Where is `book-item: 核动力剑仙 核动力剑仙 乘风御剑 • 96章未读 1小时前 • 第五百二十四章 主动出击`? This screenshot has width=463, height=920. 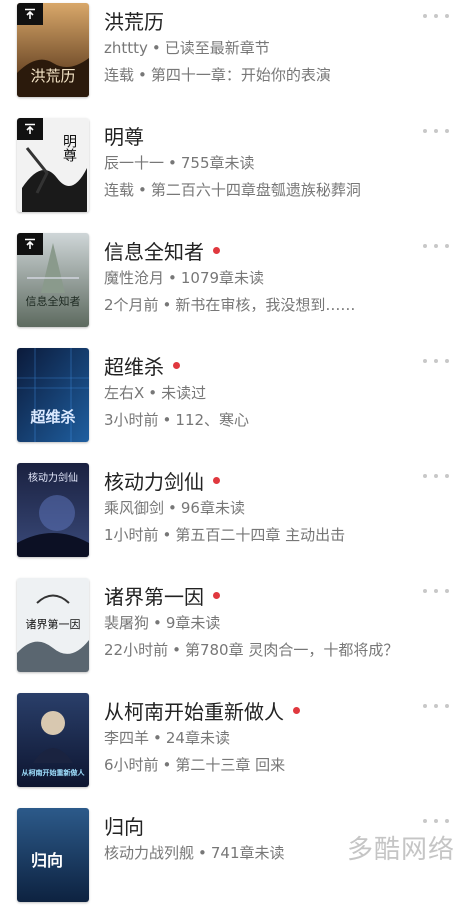 book-item: 核动力剑仙 核动力剑仙 乘风御剑 • 96章未读 1小时前 • 第五百二十四章 主动出击 is located at coordinates (231, 517).